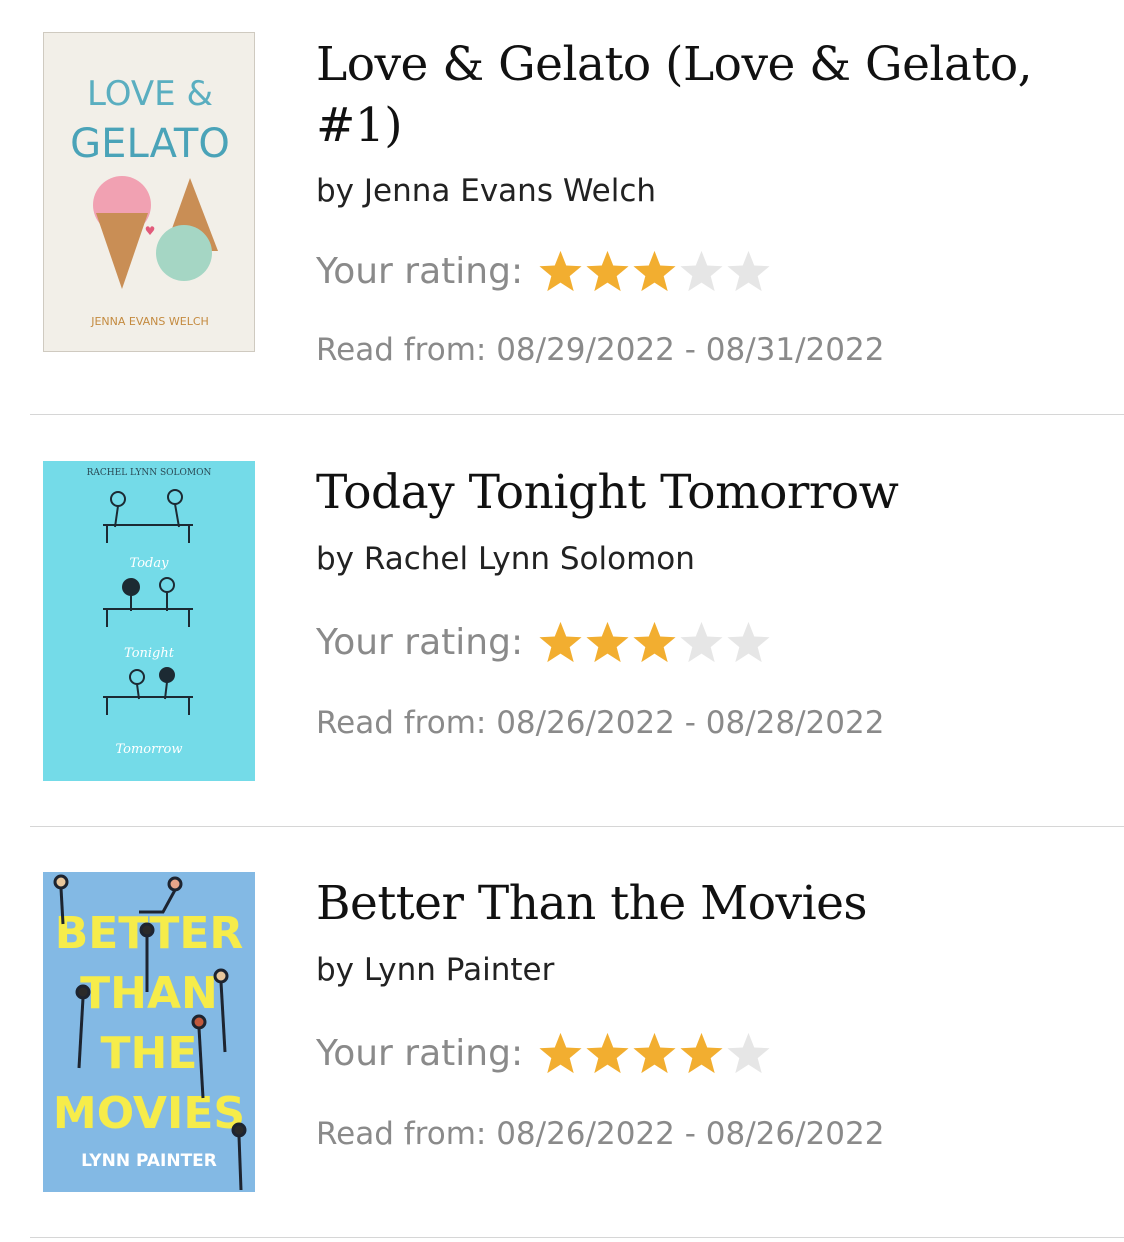  What do you see at coordinates (505, 559) in the screenshot?
I see `book-author: by Rachel Lynn Solomon` at bounding box center [505, 559].